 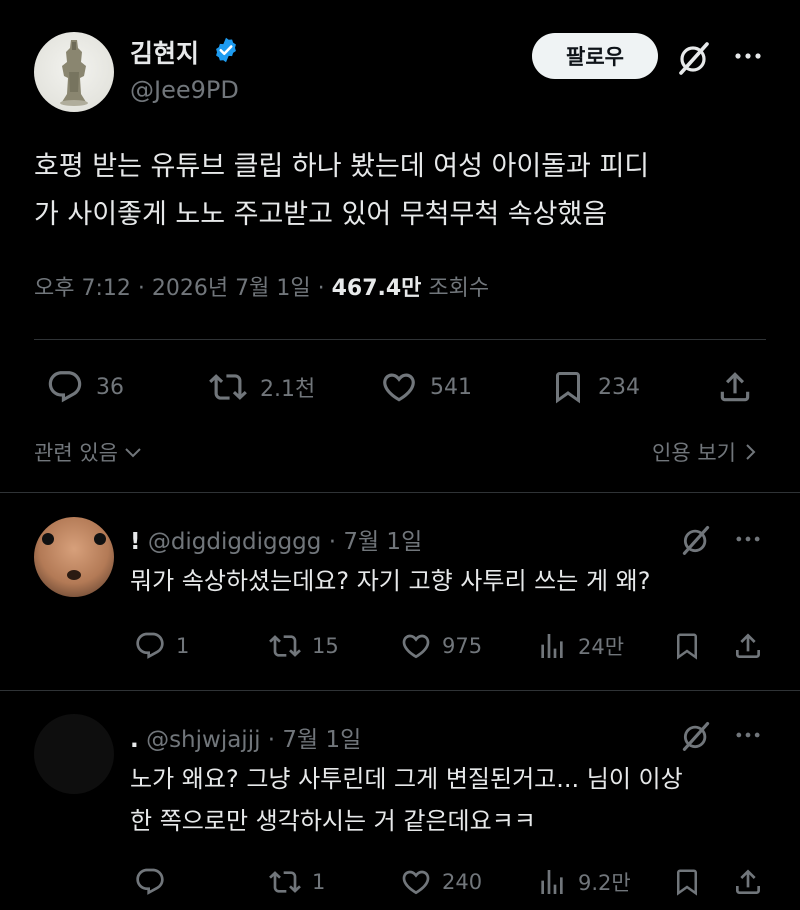 What do you see at coordinates (82, 288) in the screenshot?
I see `tweet-time: 오후 7:12` at bounding box center [82, 288].